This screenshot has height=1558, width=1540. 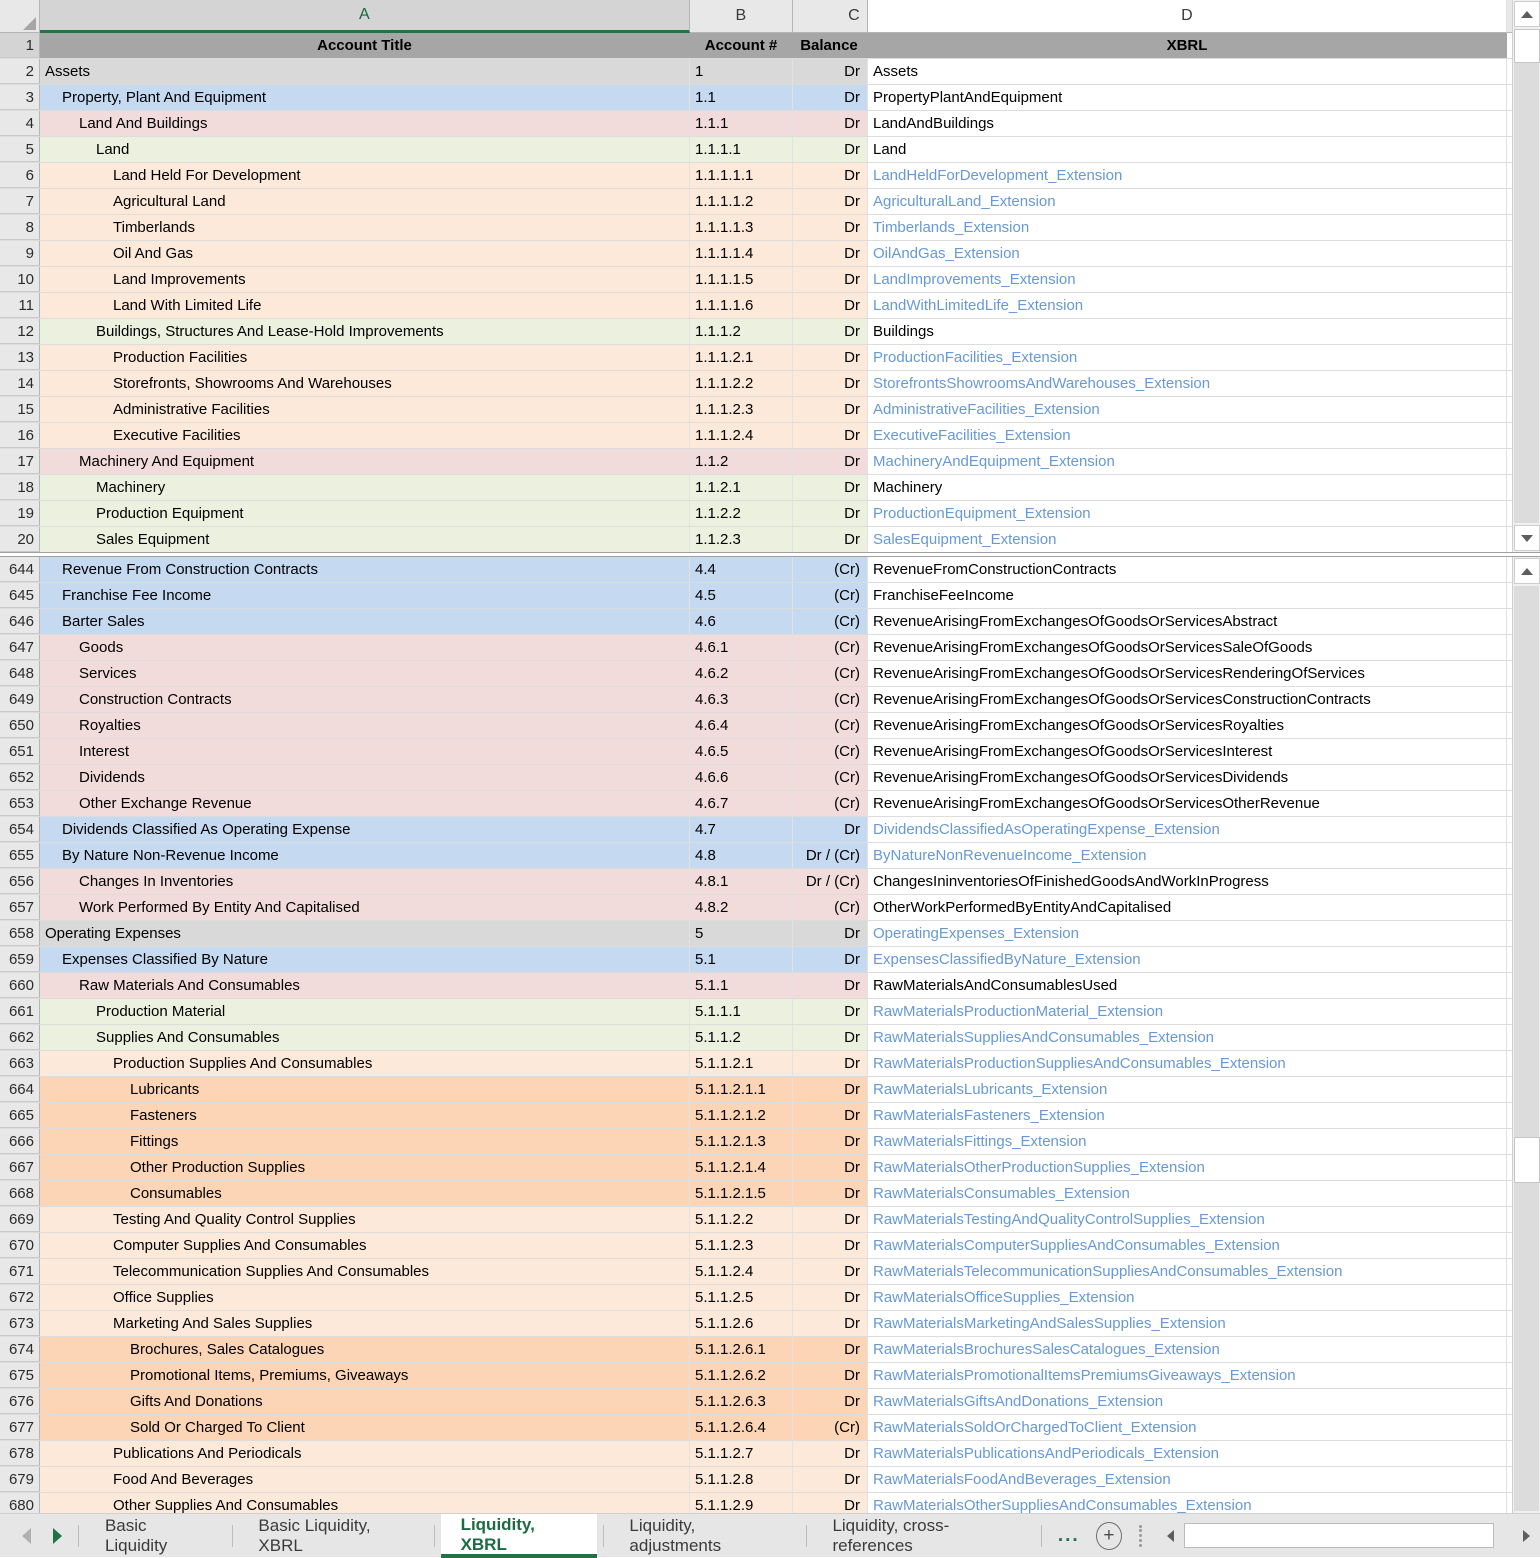 I want to click on column-header-a: A, so click(x=365, y=16).